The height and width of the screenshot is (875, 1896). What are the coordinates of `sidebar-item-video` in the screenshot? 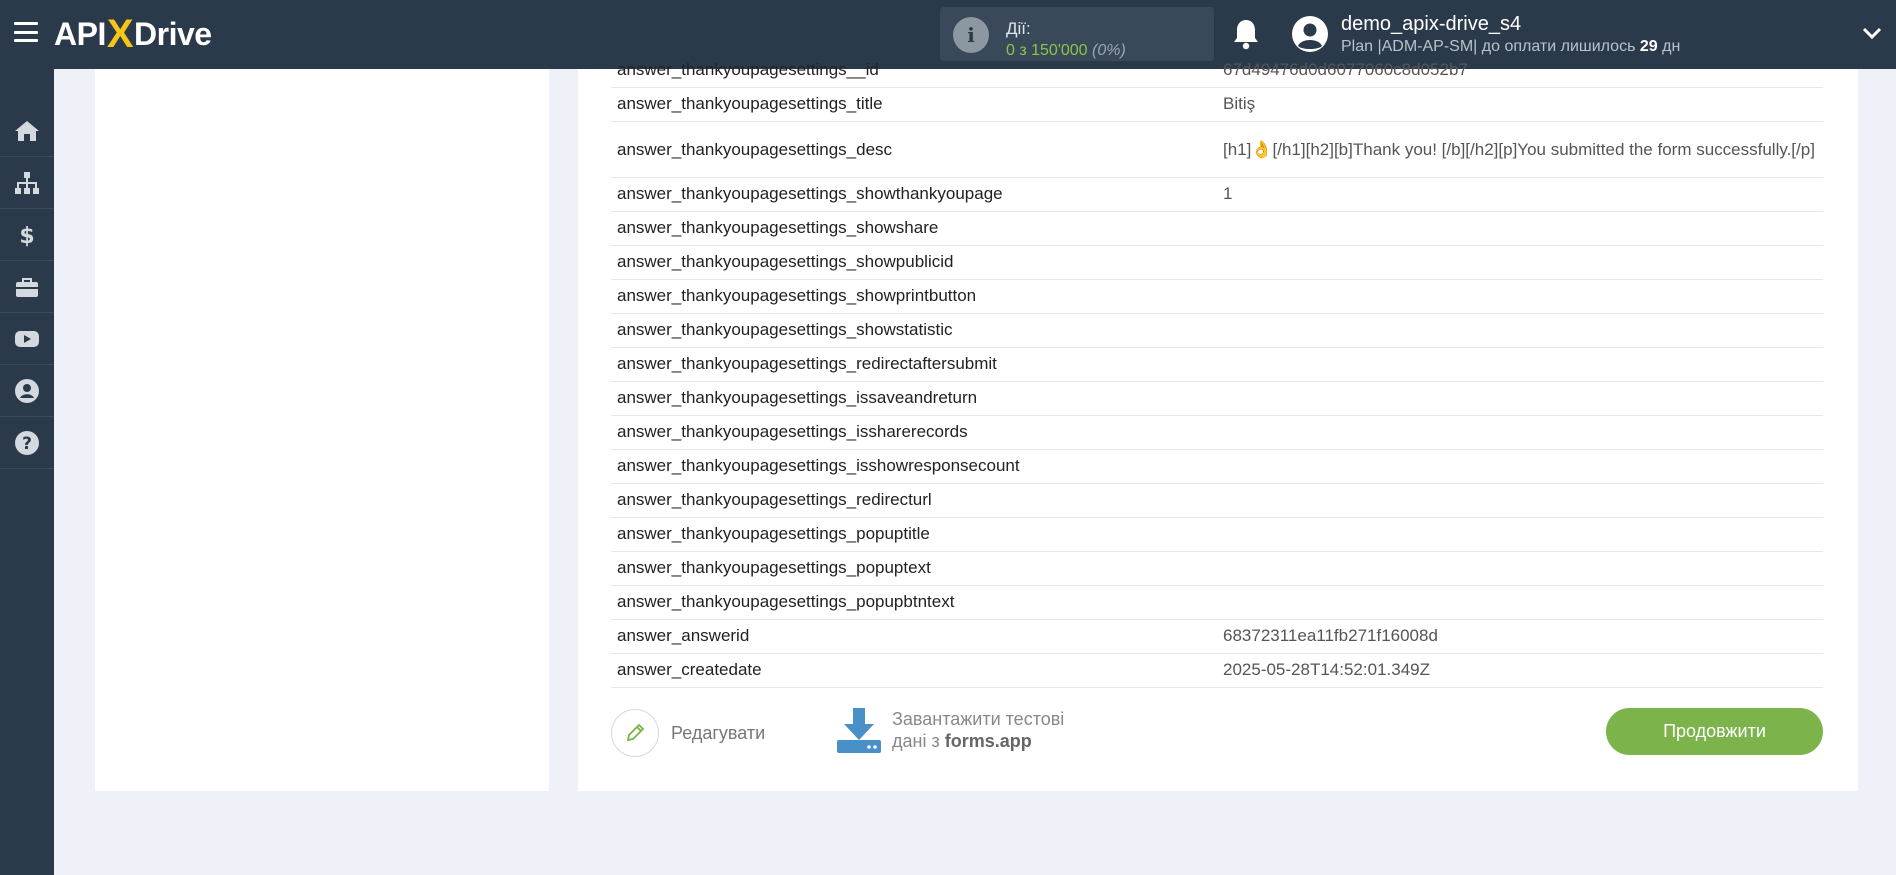 It's located at (27, 339).